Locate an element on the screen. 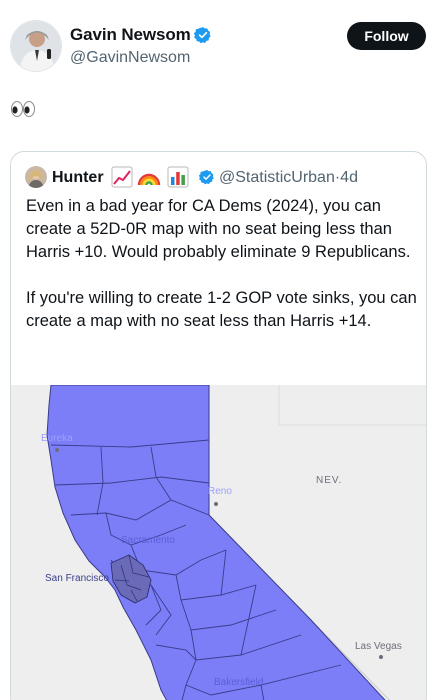 The width and height of the screenshot is (436, 700). rainbow-icon is located at coordinates (149, 179).